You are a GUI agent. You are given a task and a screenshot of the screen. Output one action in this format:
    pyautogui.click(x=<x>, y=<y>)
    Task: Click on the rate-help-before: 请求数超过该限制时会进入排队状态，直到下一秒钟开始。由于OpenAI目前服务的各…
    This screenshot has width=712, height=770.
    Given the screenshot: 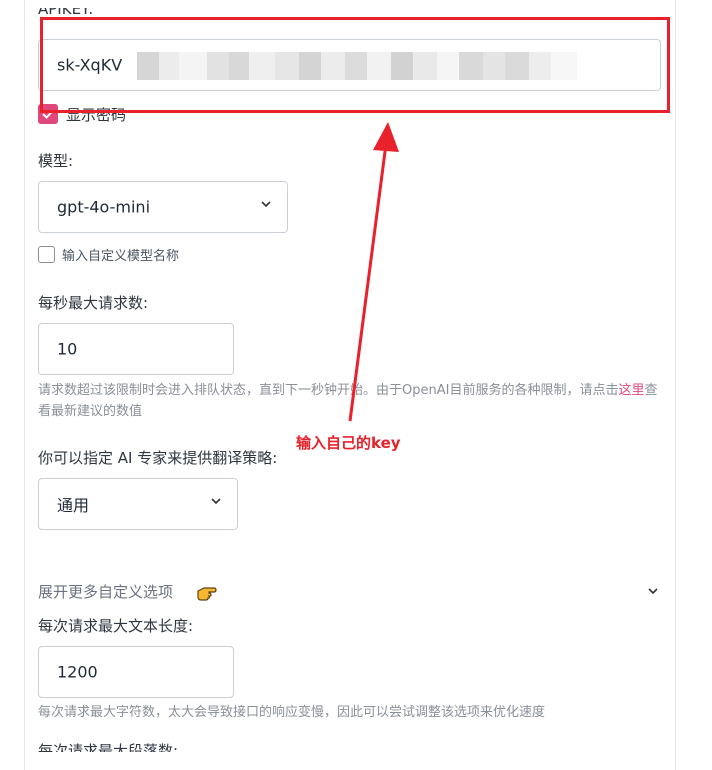 What is the action you would take?
    pyautogui.click(x=328, y=390)
    